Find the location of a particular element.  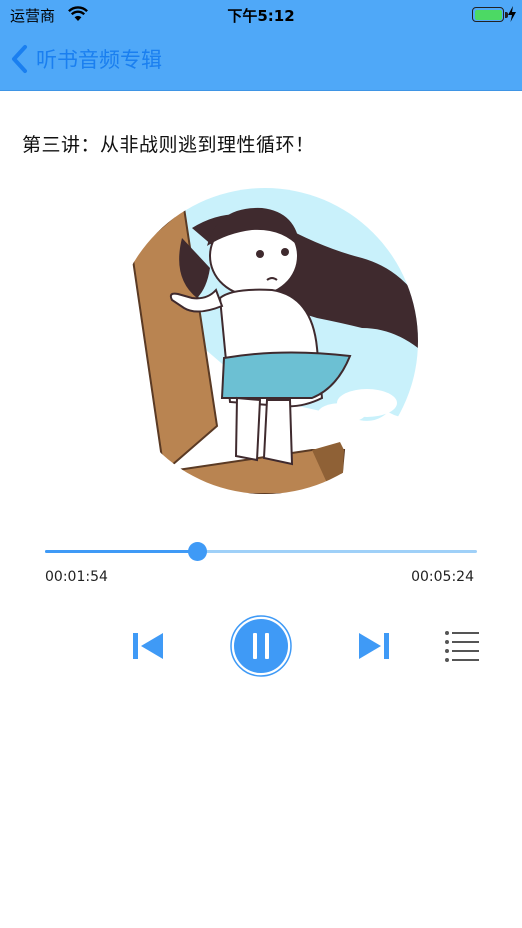

previous-button is located at coordinates (148, 646).